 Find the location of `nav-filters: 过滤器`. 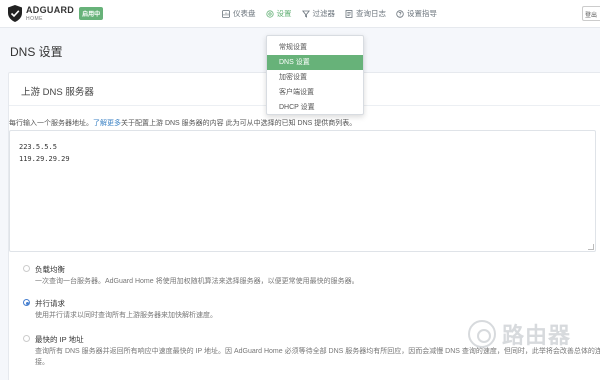

nav-filters: 过滤器 is located at coordinates (318, 13).